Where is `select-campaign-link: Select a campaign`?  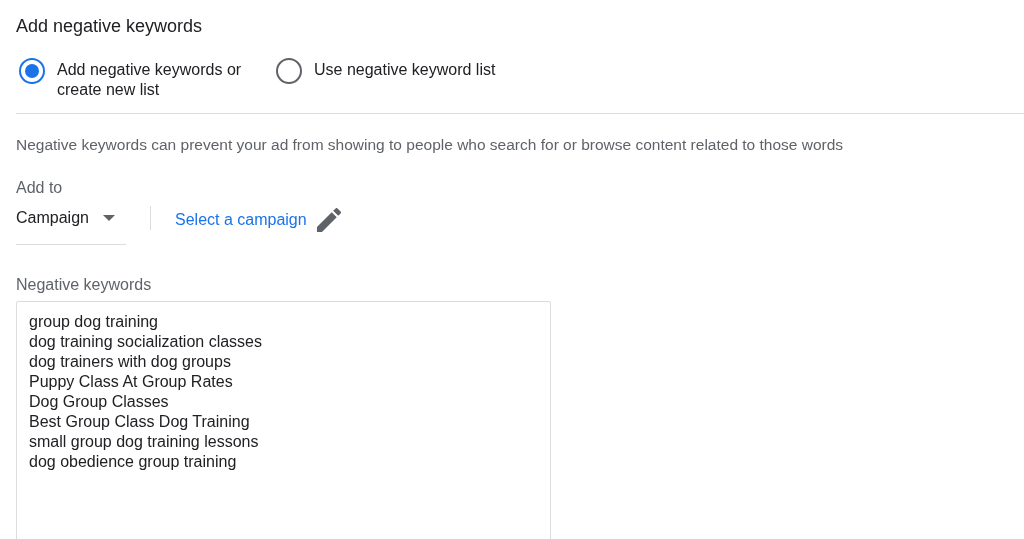 select-campaign-link: Select a campaign is located at coordinates (241, 219).